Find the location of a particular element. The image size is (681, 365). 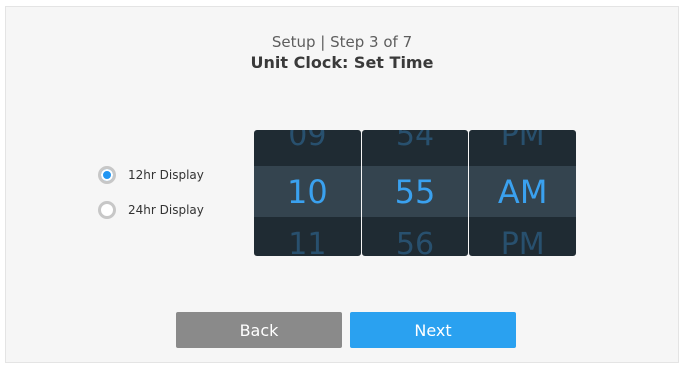

minute-wheel: 54 55 56 is located at coordinates (415, 193).